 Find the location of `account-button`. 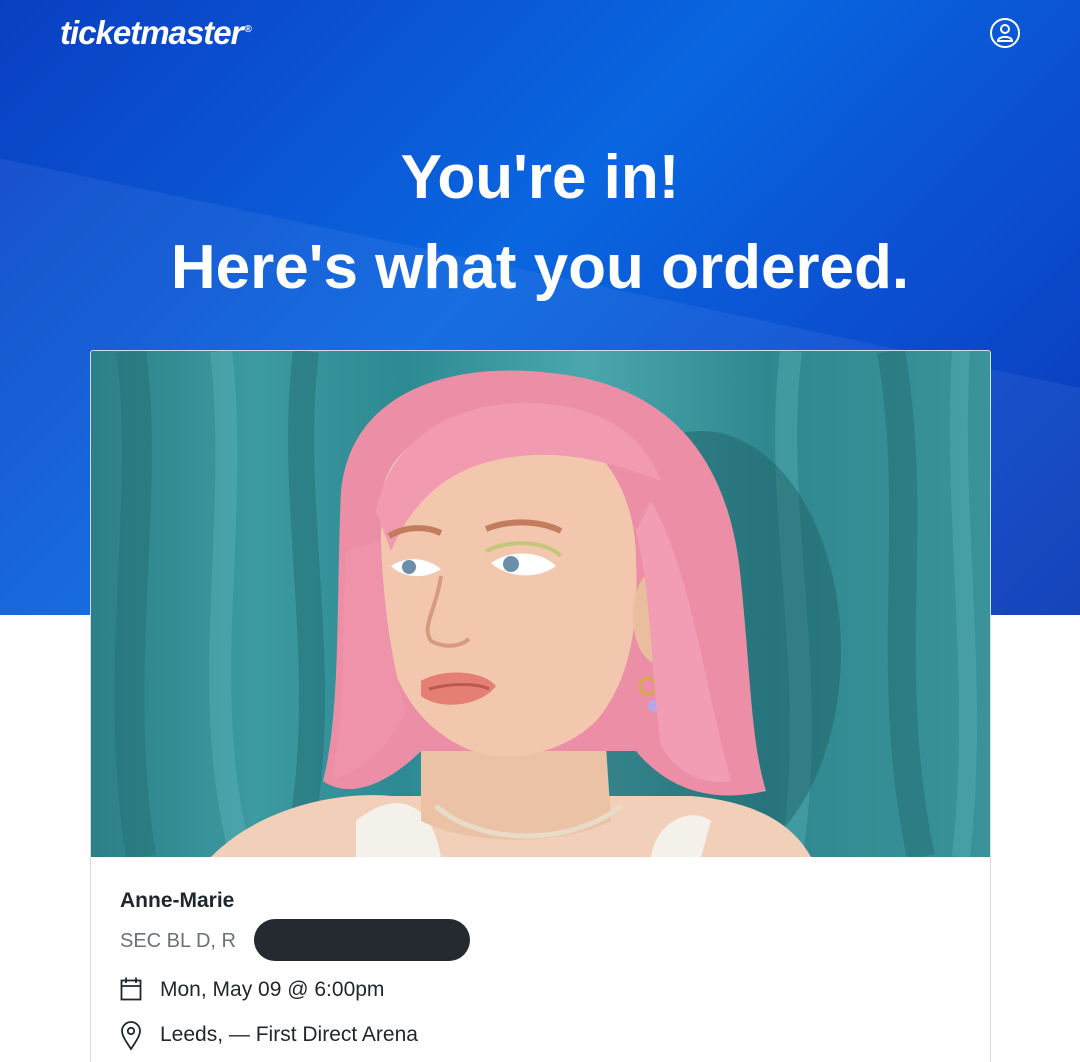

account-button is located at coordinates (1005, 33).